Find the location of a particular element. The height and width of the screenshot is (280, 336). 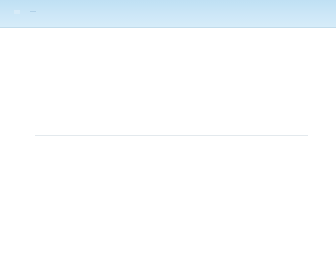

notice-panel is located at coordinates (289, 57).